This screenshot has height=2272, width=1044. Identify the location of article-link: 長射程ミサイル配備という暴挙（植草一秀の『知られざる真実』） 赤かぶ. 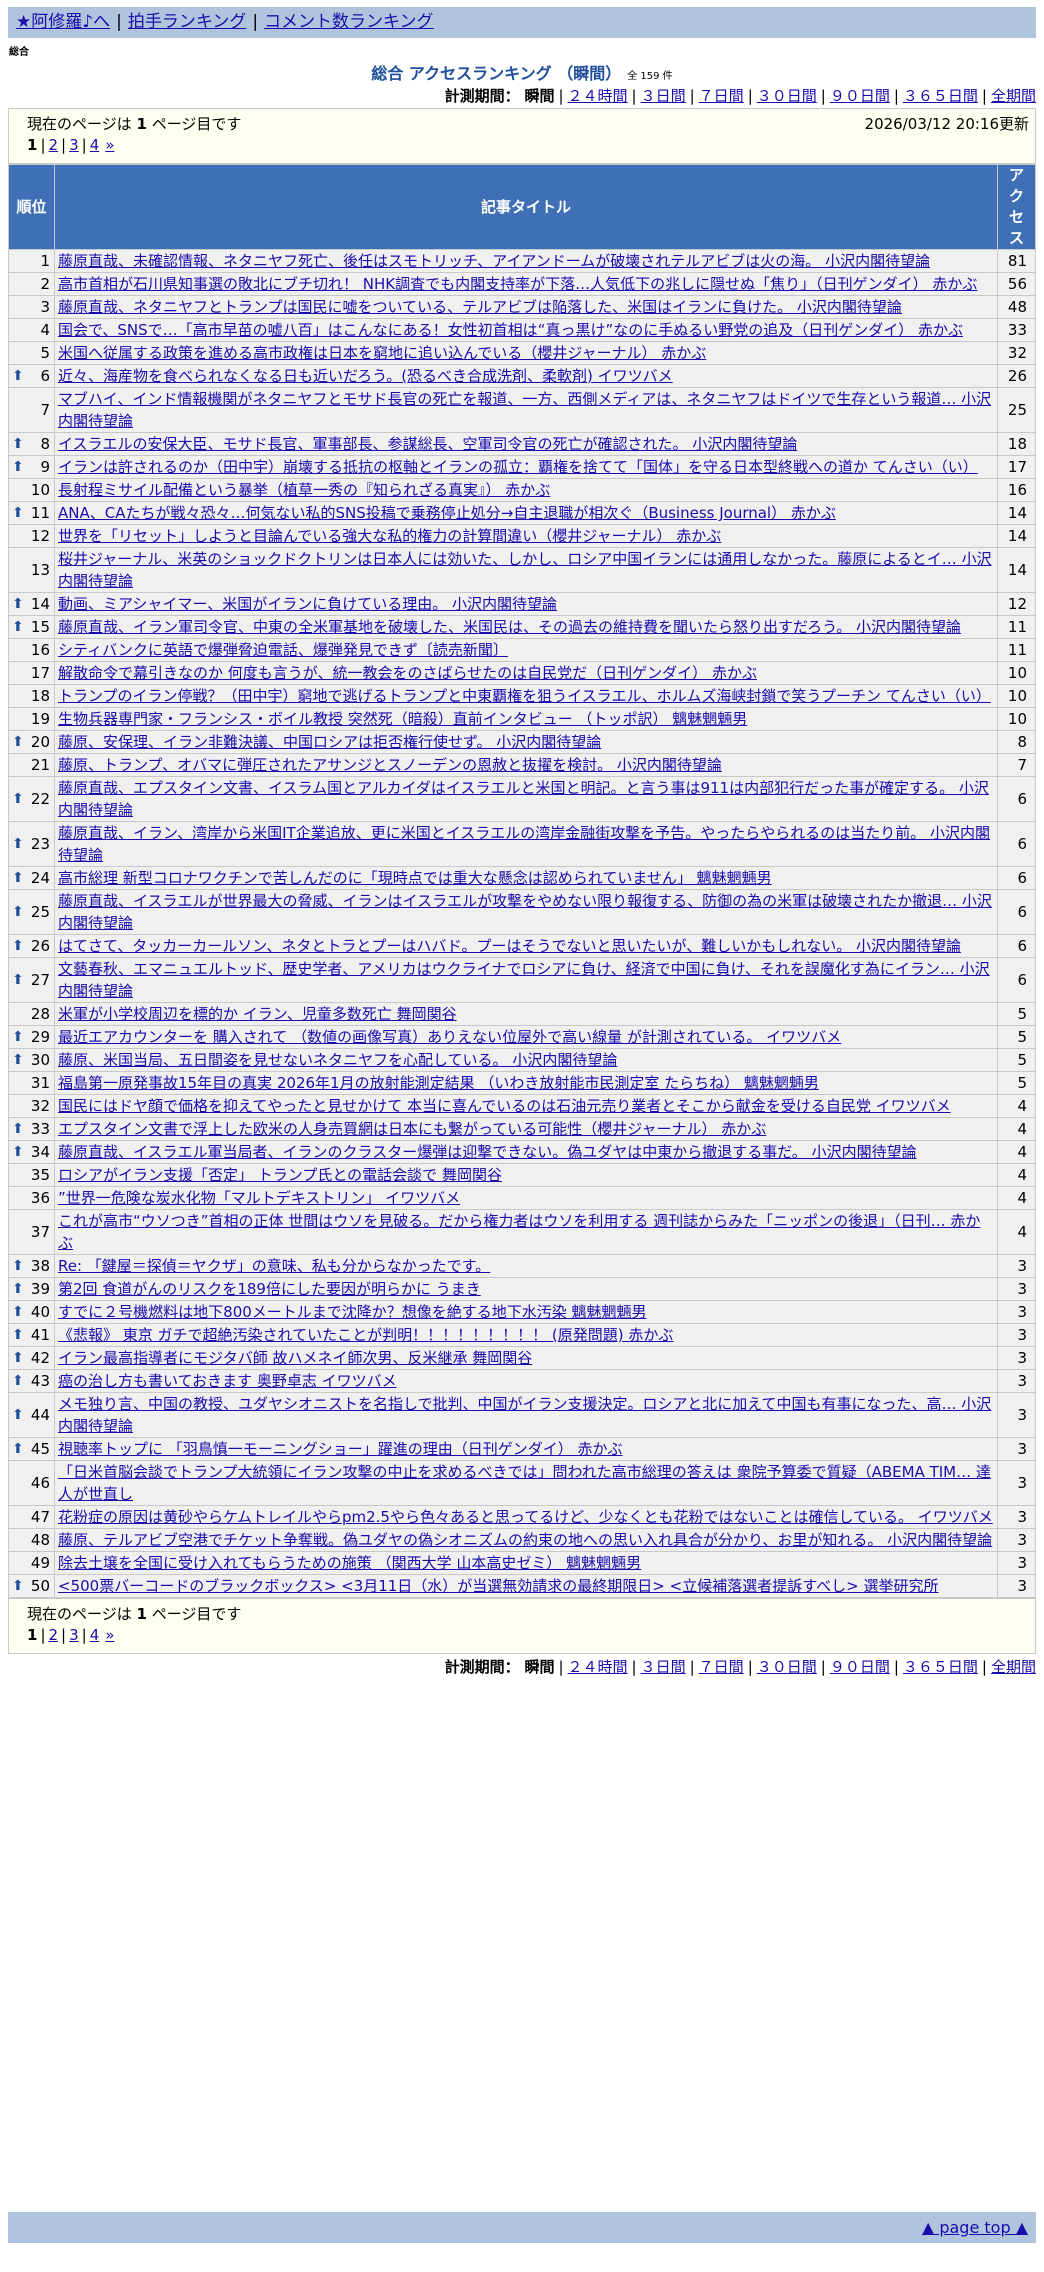
(304, 490).